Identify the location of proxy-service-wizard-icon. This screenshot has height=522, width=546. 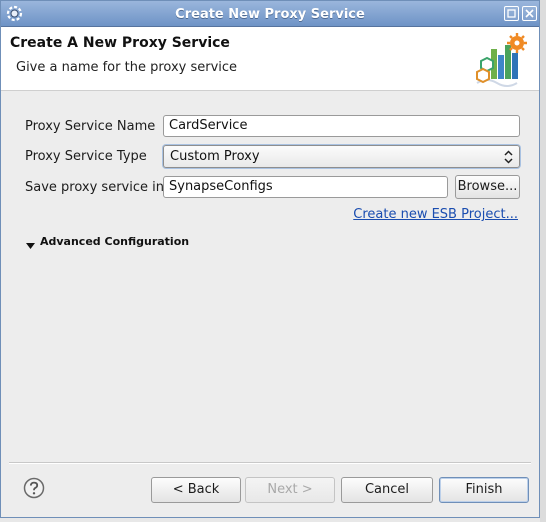
(502, 60).